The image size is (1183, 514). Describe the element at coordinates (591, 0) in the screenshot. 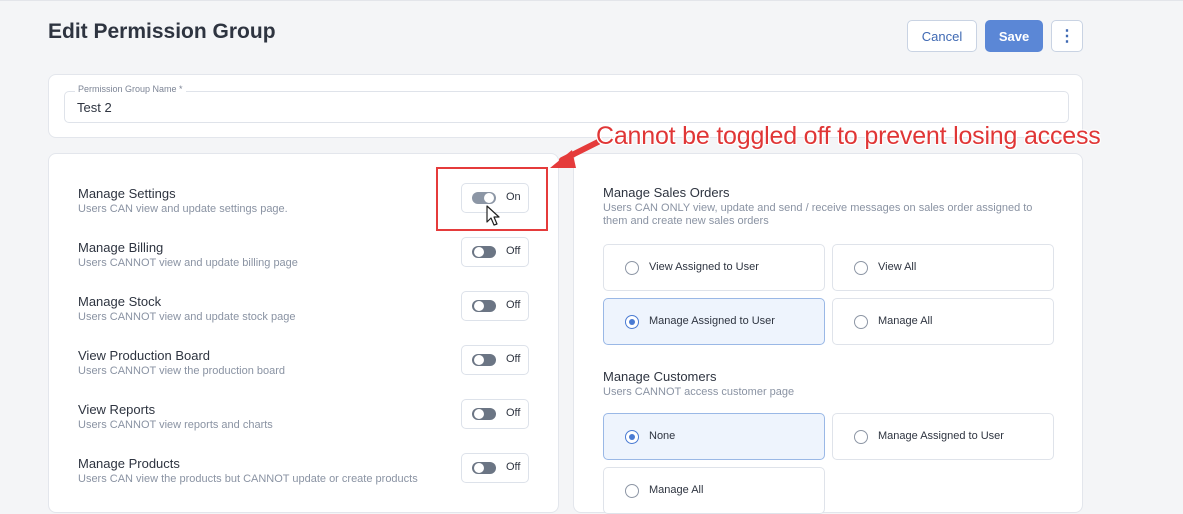

I see `top-border` at that location.